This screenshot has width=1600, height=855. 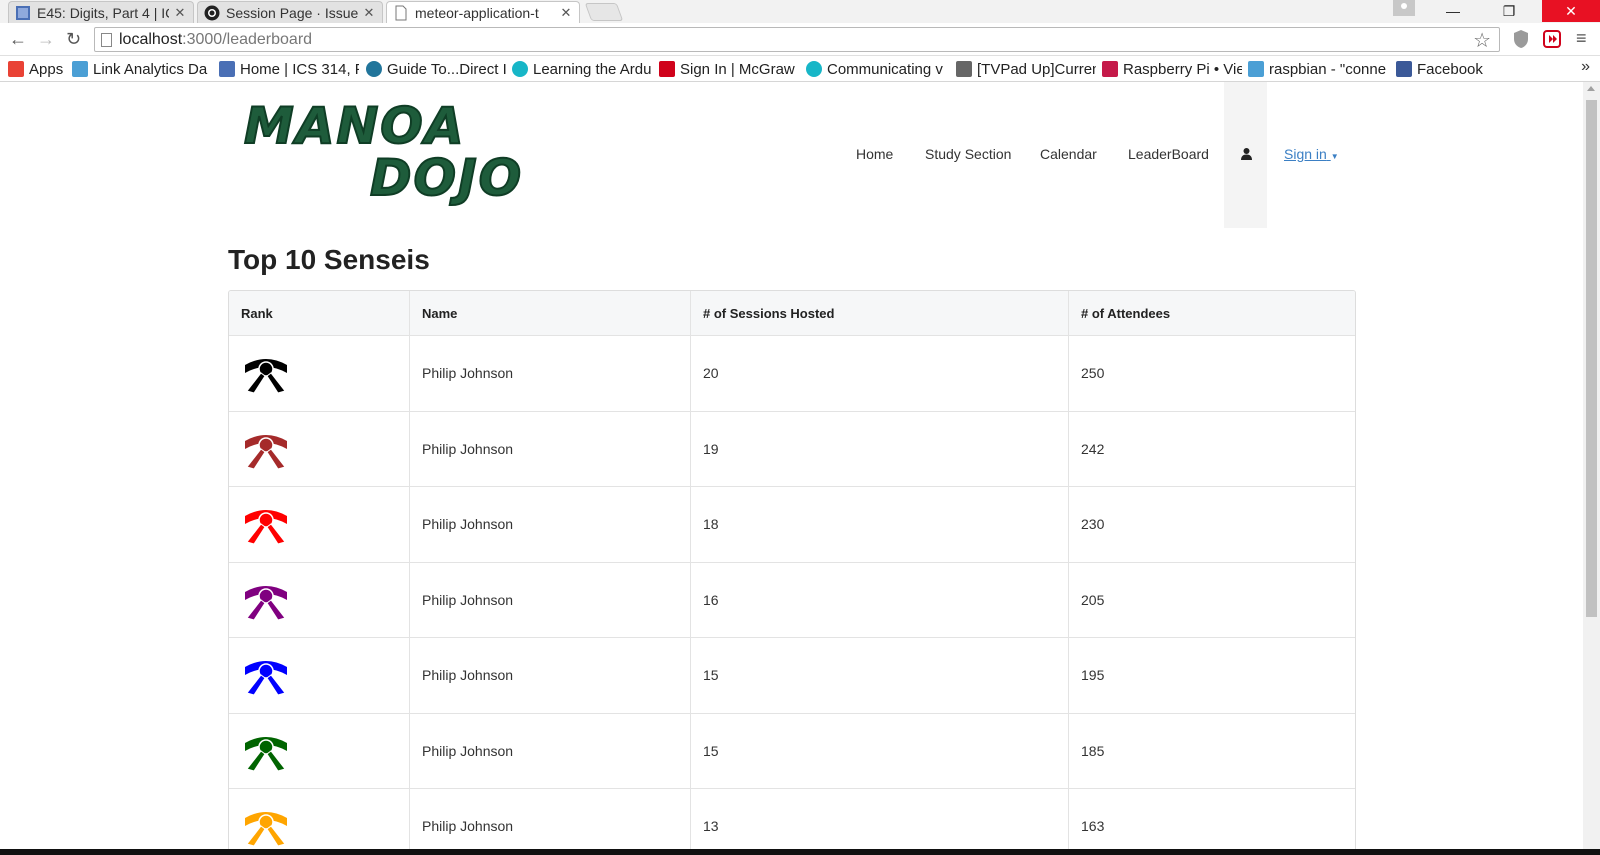 What do you see at coordinates (1182, 69) in the screenshot?
I see `bookmark-label: Raspberry Pi • Vie` at bounding box center [1182, 69].